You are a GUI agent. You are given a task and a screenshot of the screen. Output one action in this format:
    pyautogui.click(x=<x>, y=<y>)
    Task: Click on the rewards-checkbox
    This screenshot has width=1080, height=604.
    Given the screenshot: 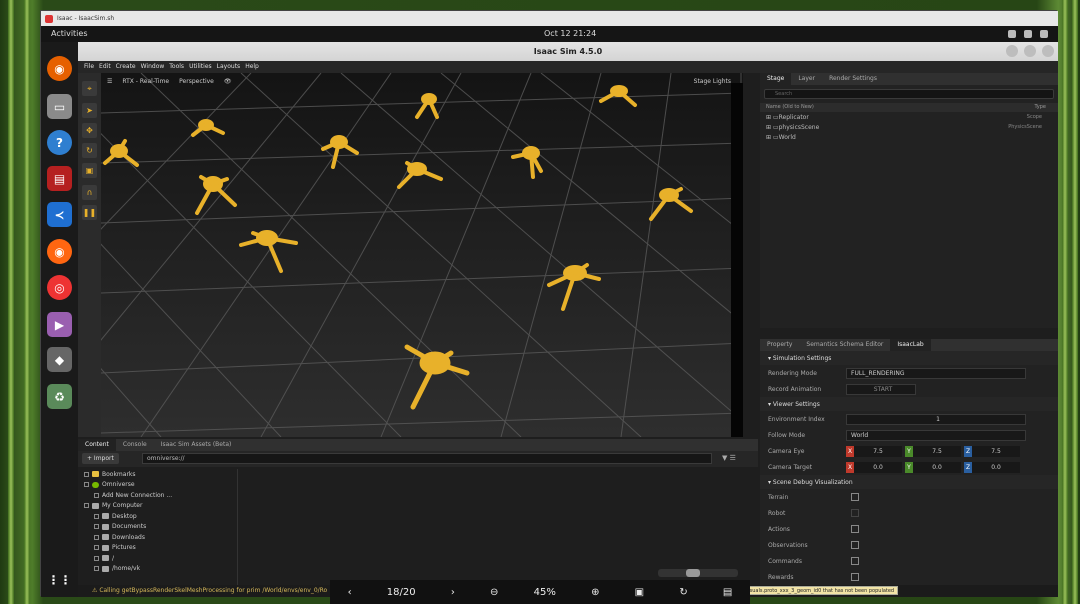 What is the action you would take?
    pyautogui.click(x=855, y=577)
    